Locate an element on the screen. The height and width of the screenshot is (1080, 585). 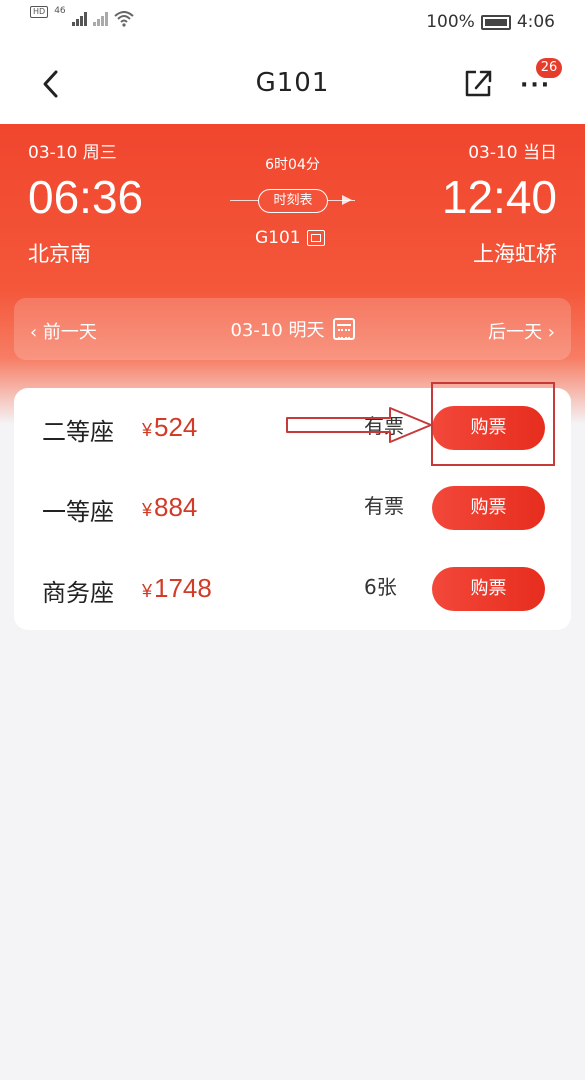
seat-price: ¥884 is located at coordinates (169, 507).